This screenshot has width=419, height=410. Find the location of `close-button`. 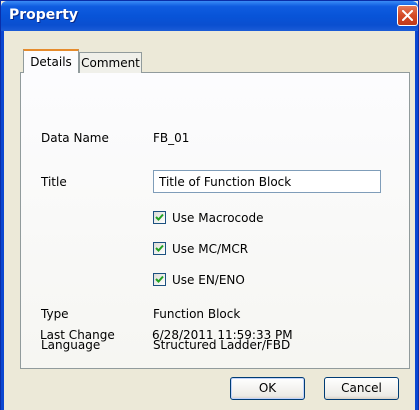

close-button is located at coordinates (407, 15).